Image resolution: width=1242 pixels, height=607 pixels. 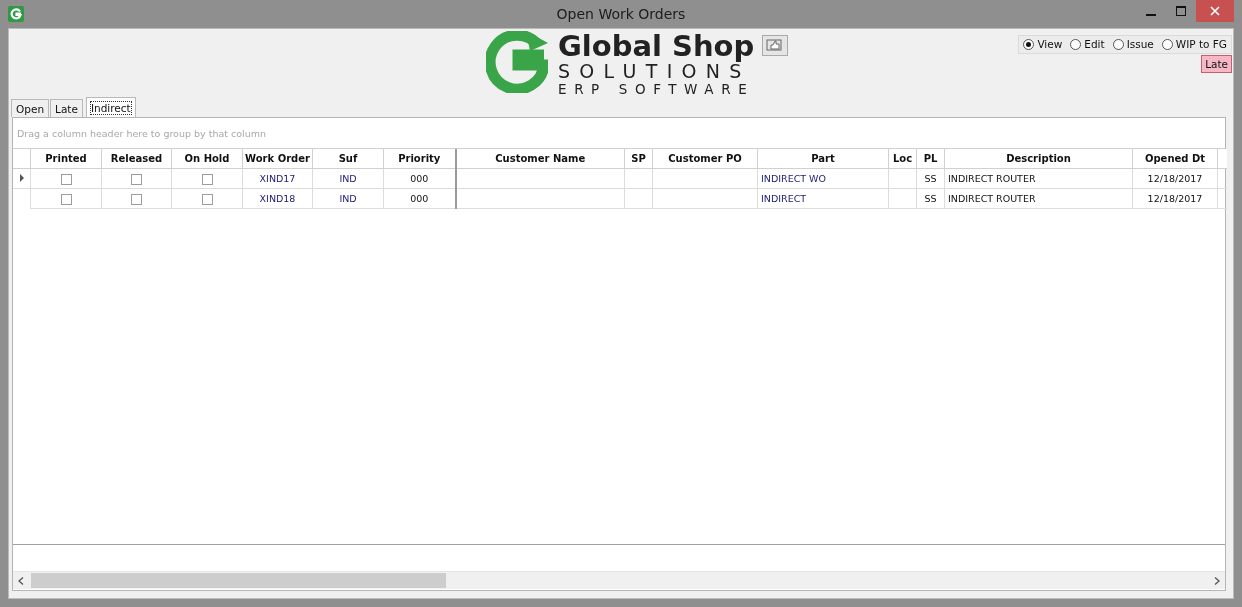 I want to click on table-cell: INDIRECT, so click(x=823, y=198).